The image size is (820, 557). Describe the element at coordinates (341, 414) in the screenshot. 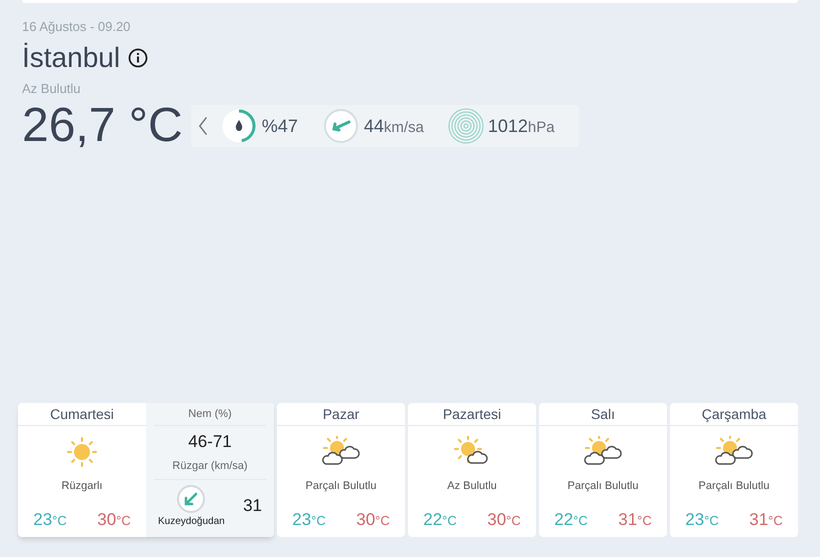

I see `day-name: Pazar` at that location.